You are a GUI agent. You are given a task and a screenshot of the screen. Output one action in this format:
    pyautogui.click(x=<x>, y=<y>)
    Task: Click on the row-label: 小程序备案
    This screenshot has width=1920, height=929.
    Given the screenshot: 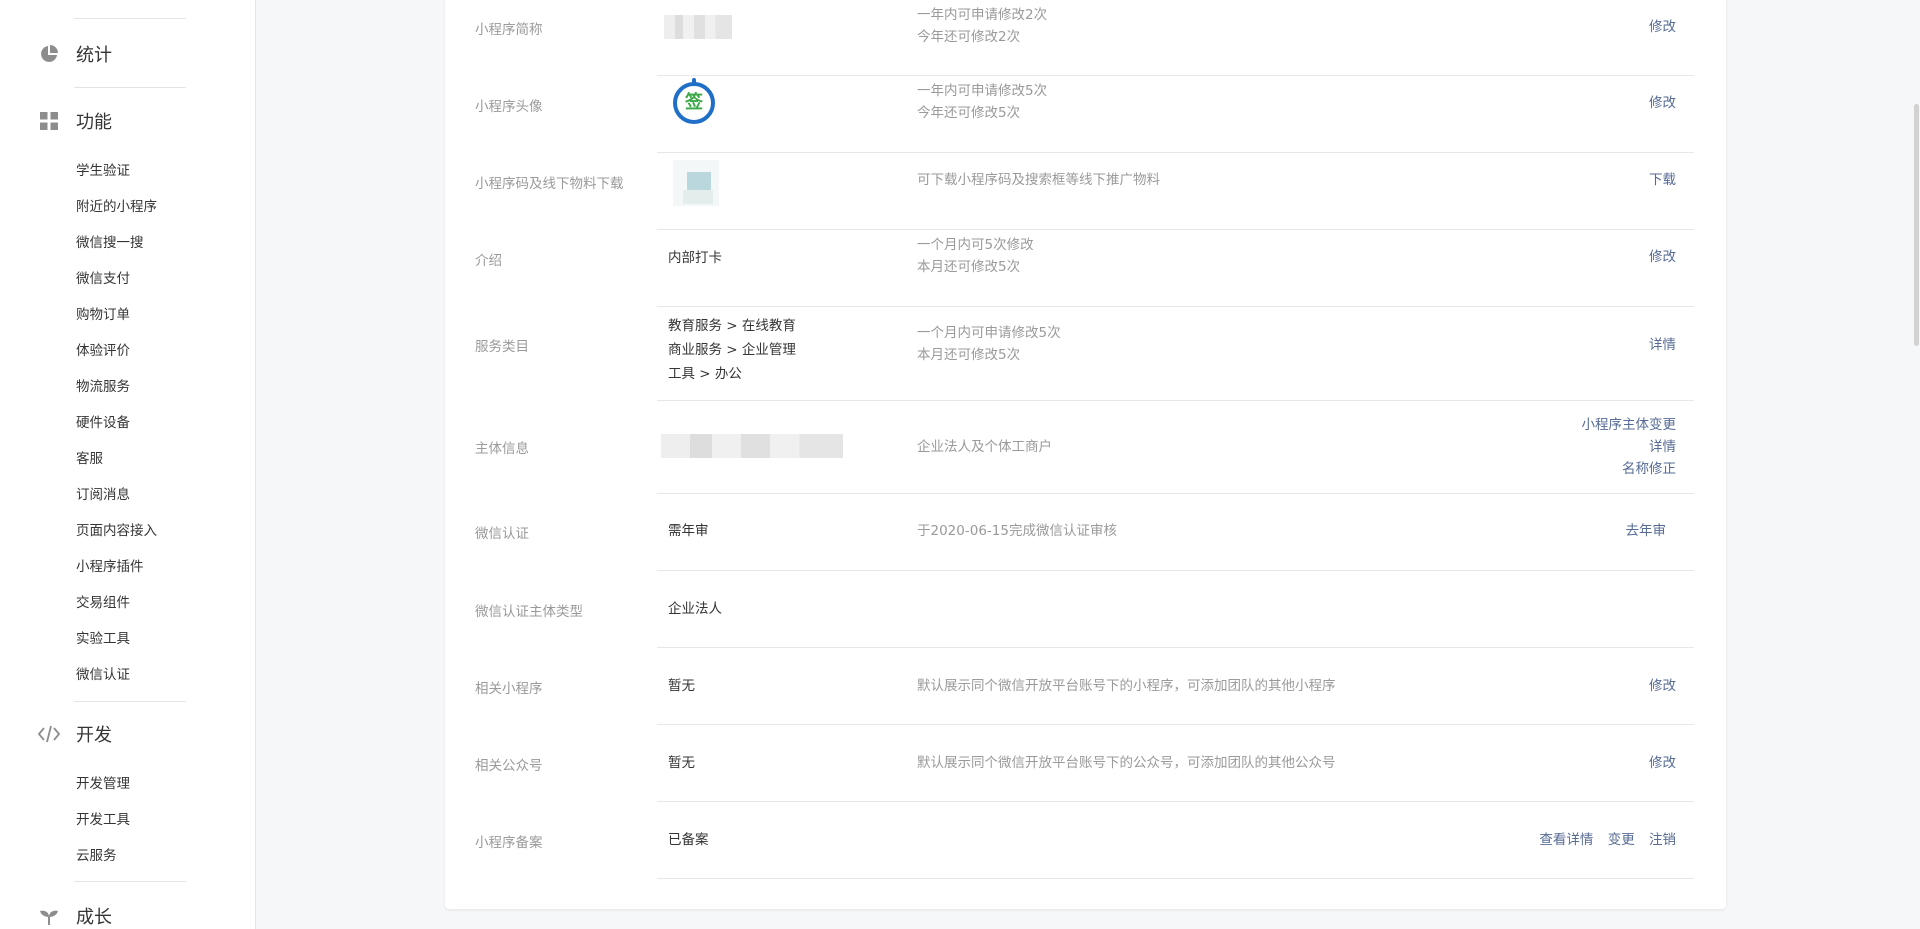 What is the action you would take?
    pyautogui.click(x=509, y=843)
    